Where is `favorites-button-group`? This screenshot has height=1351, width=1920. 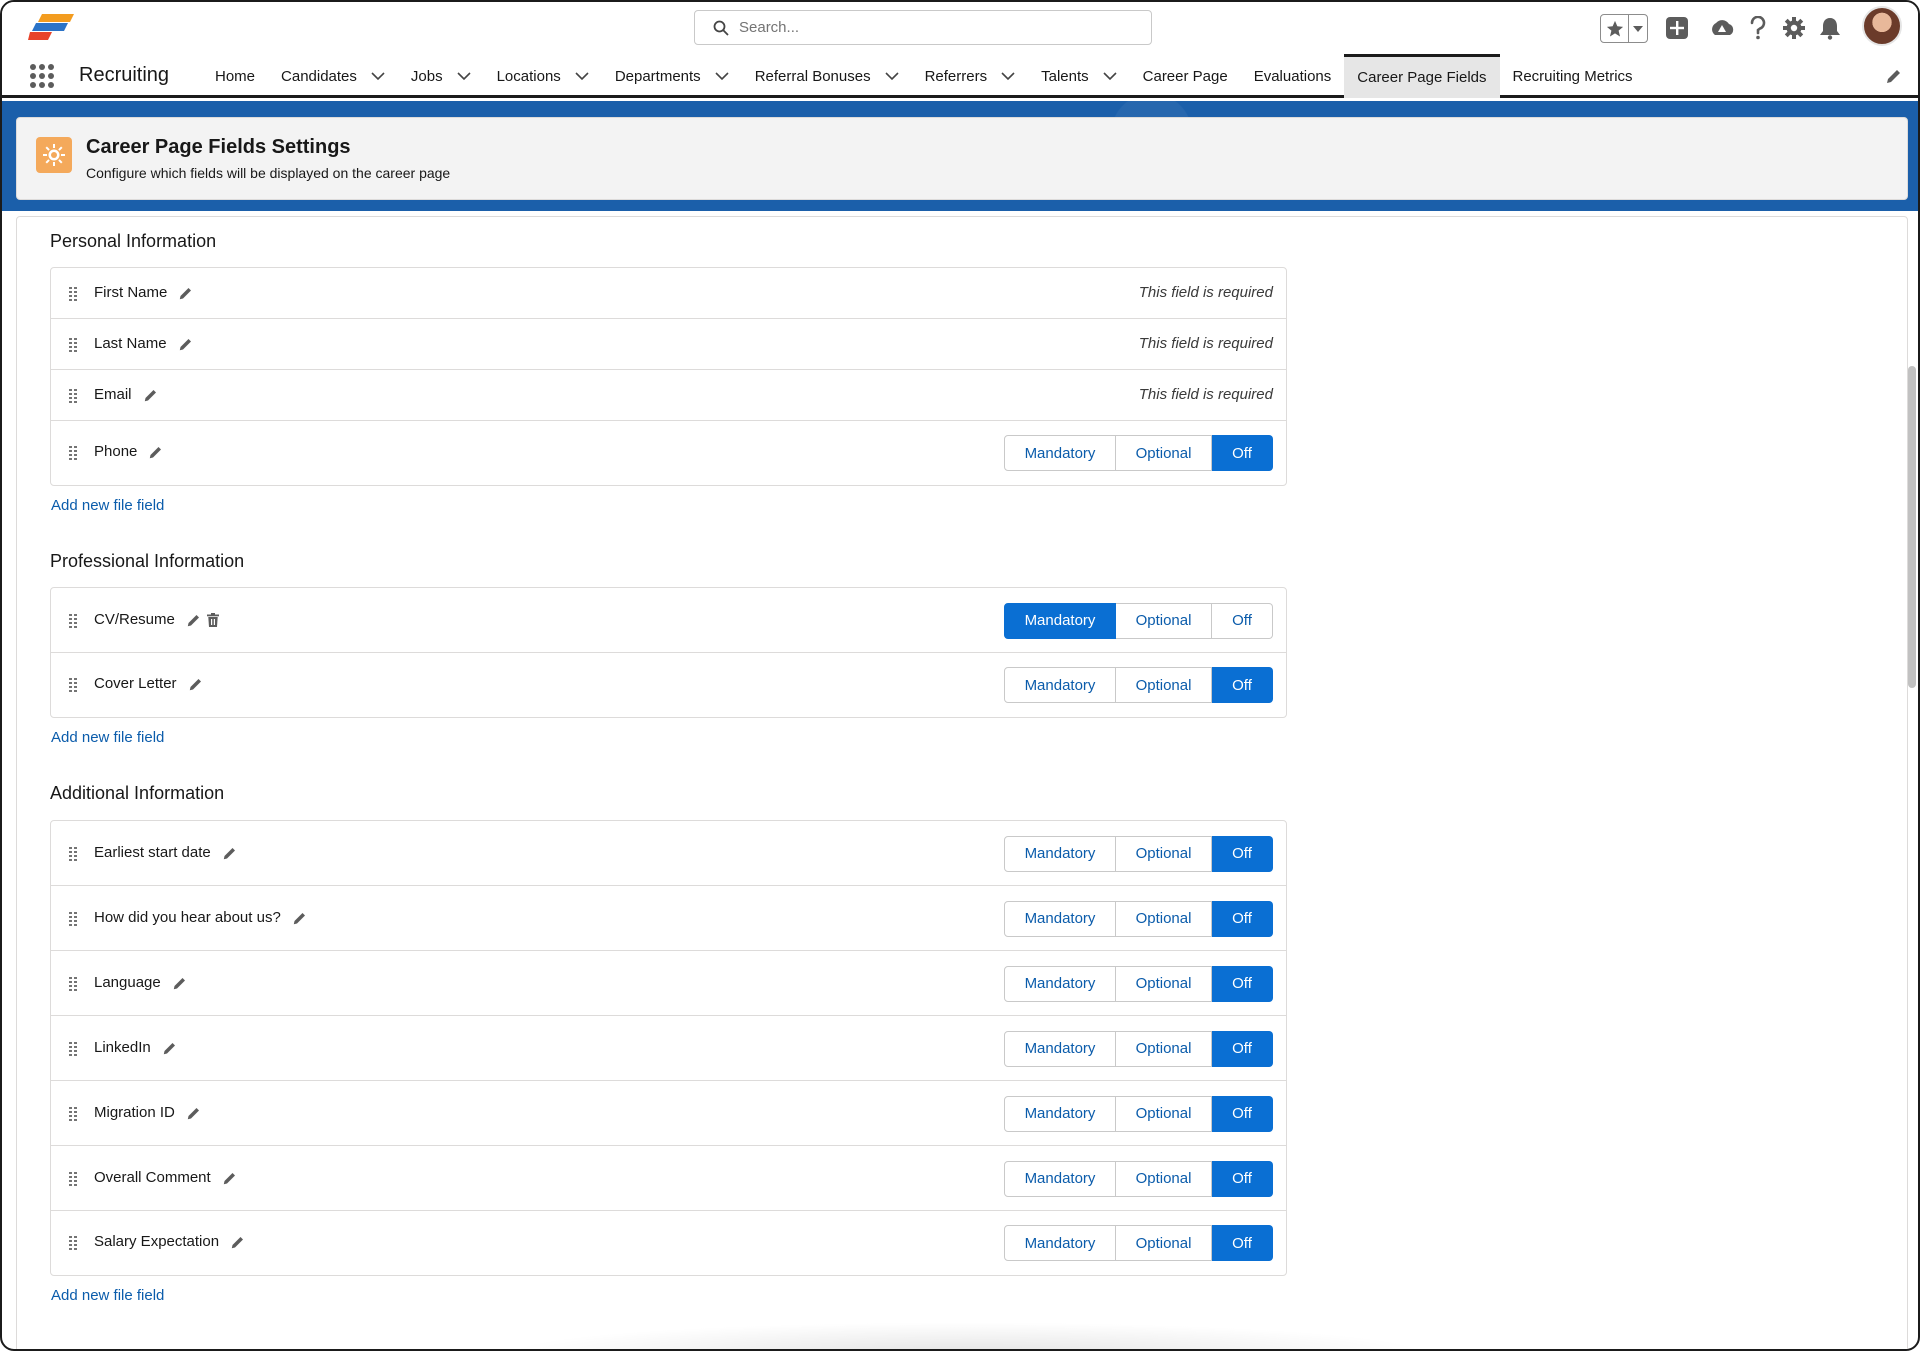
favorites-button-group is located at coordinates (1624, 28).